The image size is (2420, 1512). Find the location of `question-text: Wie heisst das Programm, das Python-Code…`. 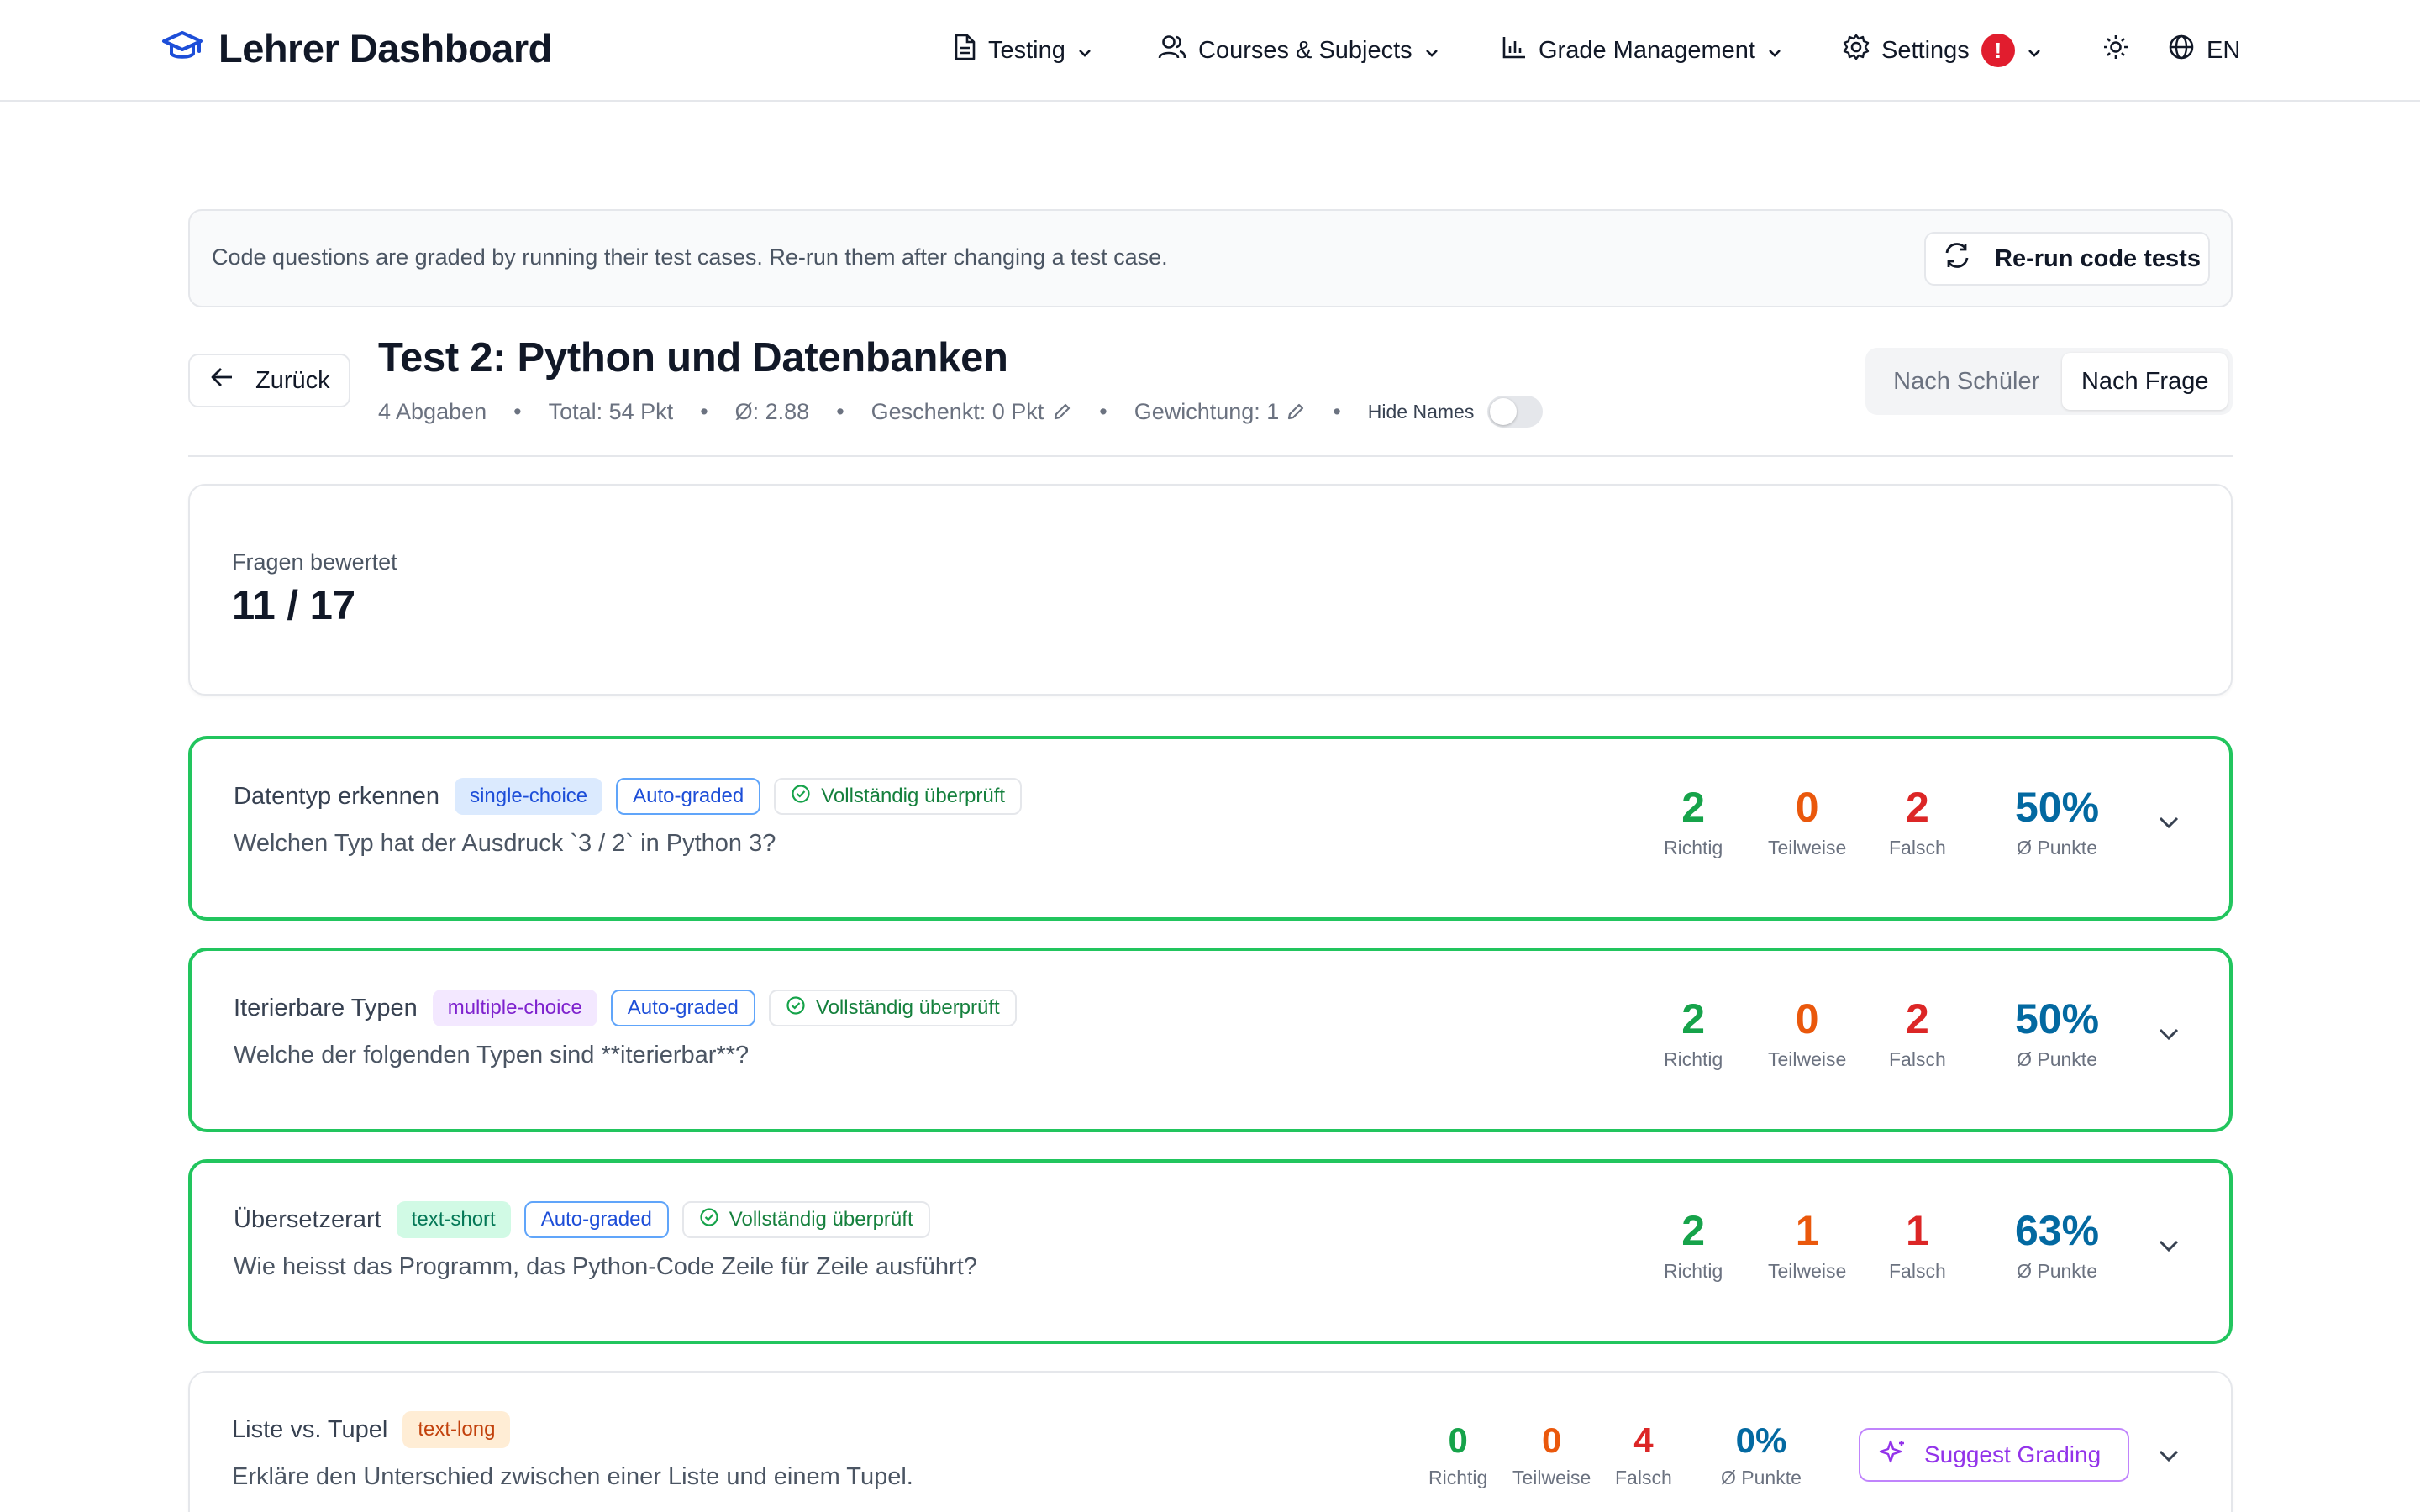

question-text: Wie heisst das Programm, das Python-Code… is located at coordinates (605, 1266).